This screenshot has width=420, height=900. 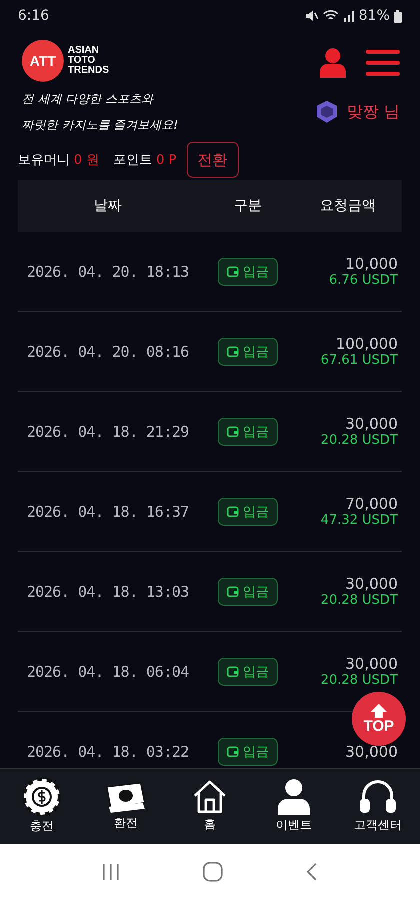 I want to click on home-icon, so click(x=210, y=797).